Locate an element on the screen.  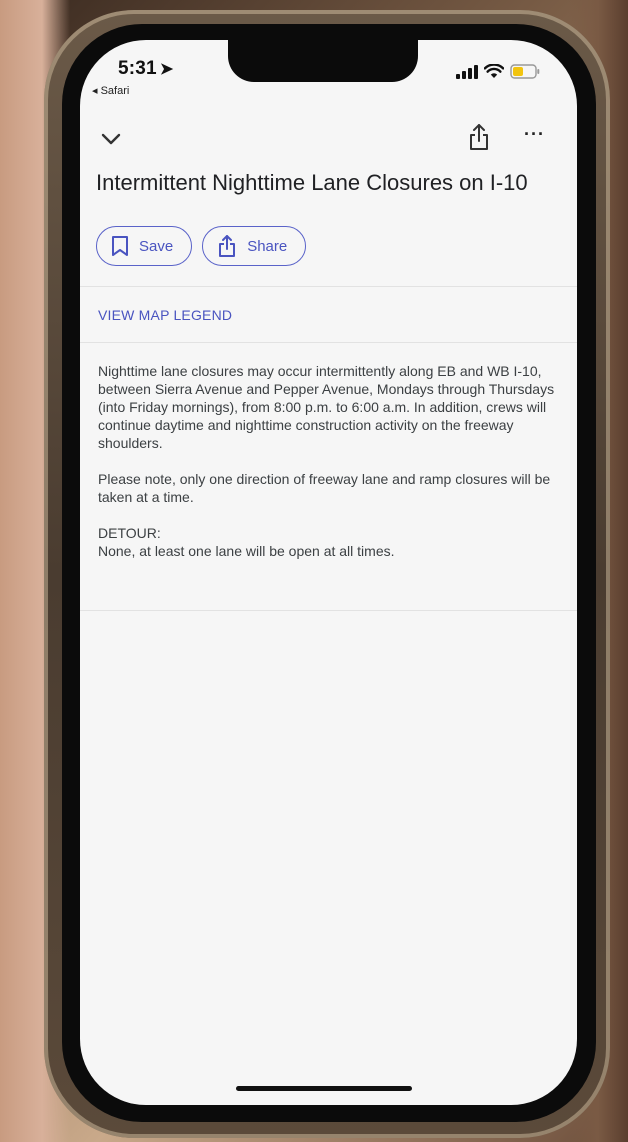
battery-icon is located at coordinates (525, 71).